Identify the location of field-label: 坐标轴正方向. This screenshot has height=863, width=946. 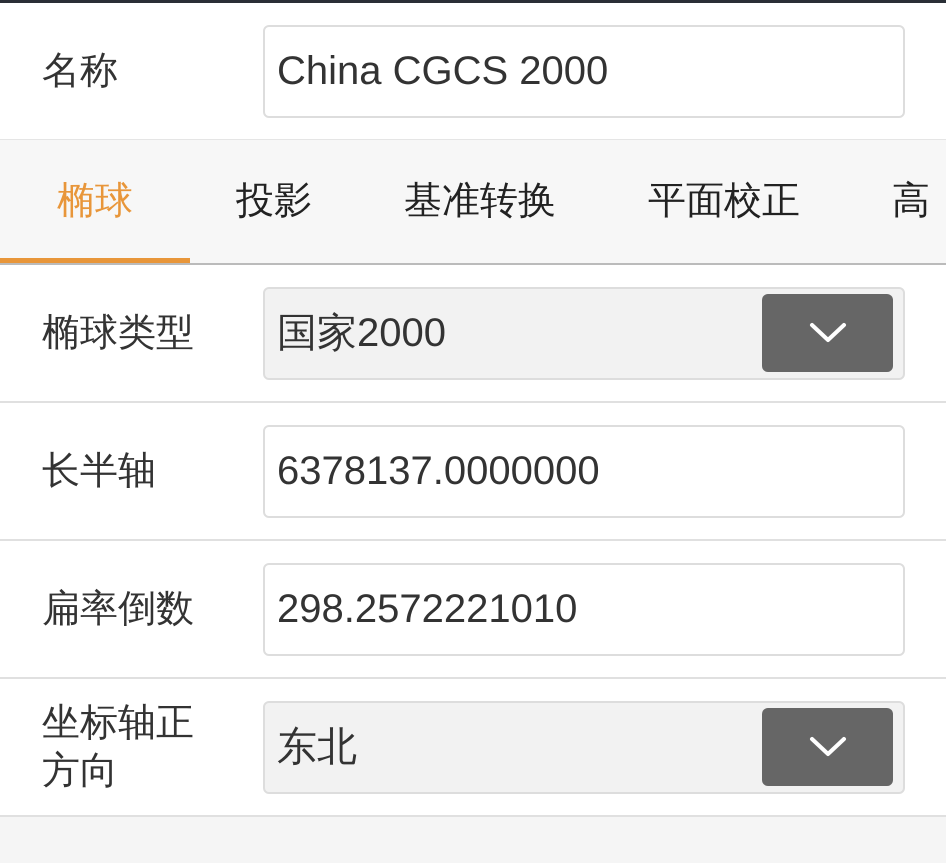
(118, 747).